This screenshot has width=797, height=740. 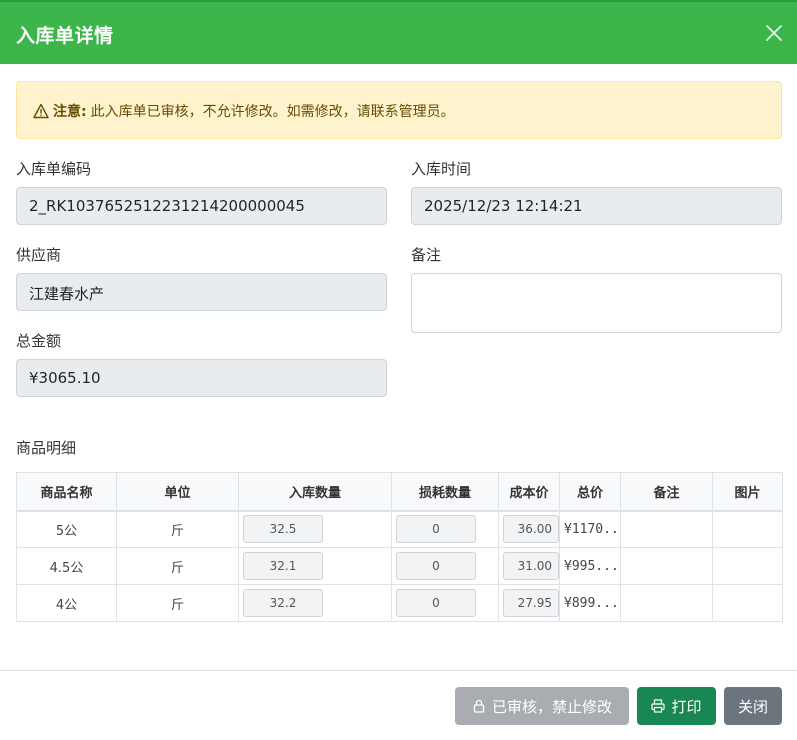 I want to click on col-header-image: 图片, so click(x=747, y=492).